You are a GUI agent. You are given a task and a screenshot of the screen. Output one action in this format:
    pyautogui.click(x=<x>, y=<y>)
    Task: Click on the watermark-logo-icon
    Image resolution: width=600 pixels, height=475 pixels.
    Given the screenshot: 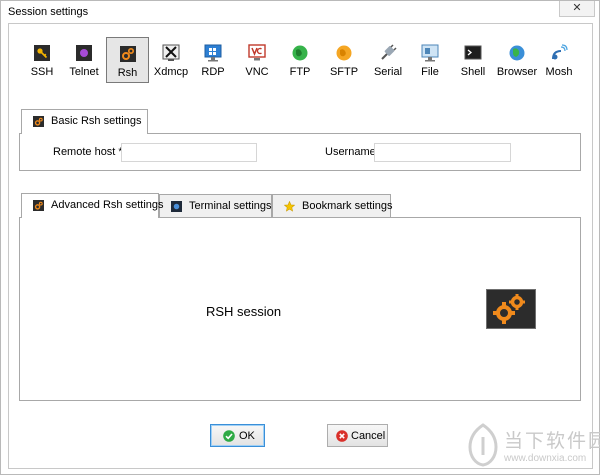 What is the action you would take?
    pyautogui.click(x=483, y=445)
    